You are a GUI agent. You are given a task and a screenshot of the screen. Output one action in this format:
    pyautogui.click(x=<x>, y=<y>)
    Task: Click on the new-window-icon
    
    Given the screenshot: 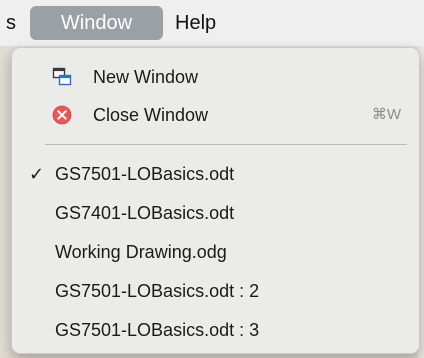 What is the action you would take?
    pyautogui.click(x=62, y=76)
    